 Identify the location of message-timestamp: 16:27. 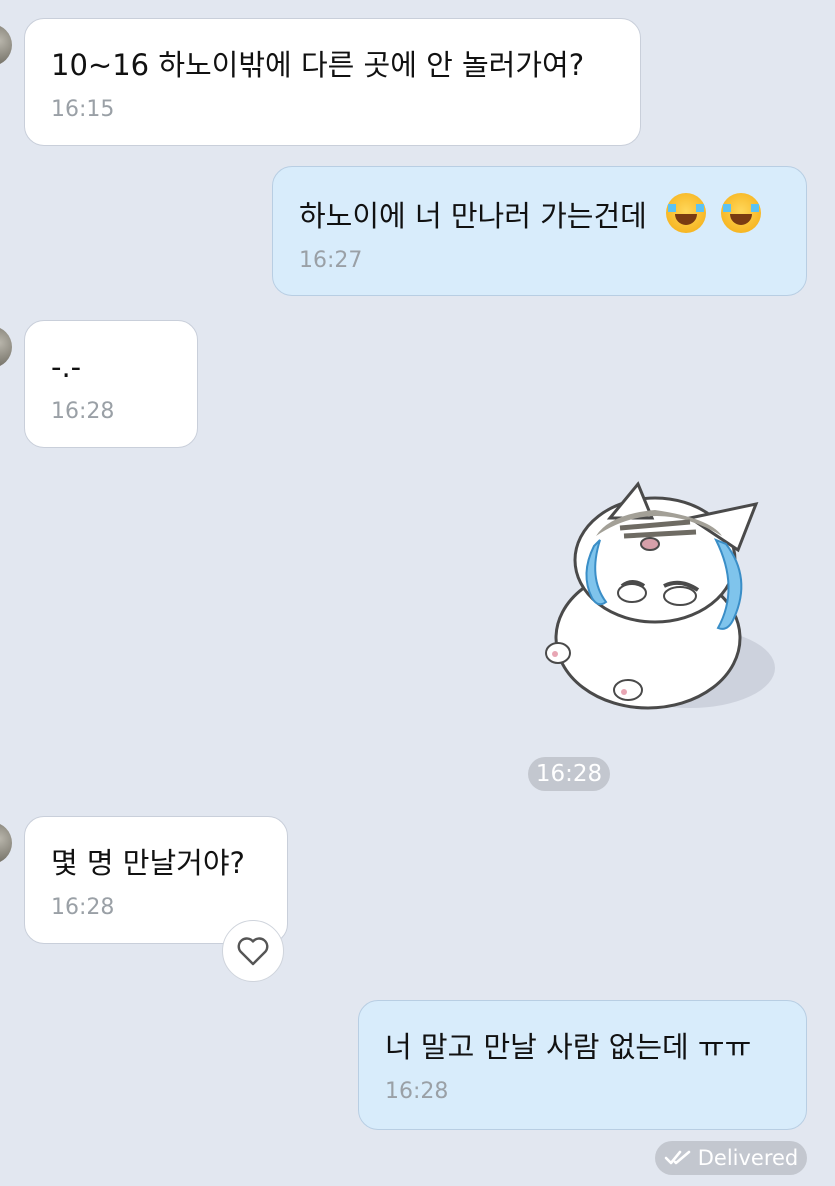
(331, 260).